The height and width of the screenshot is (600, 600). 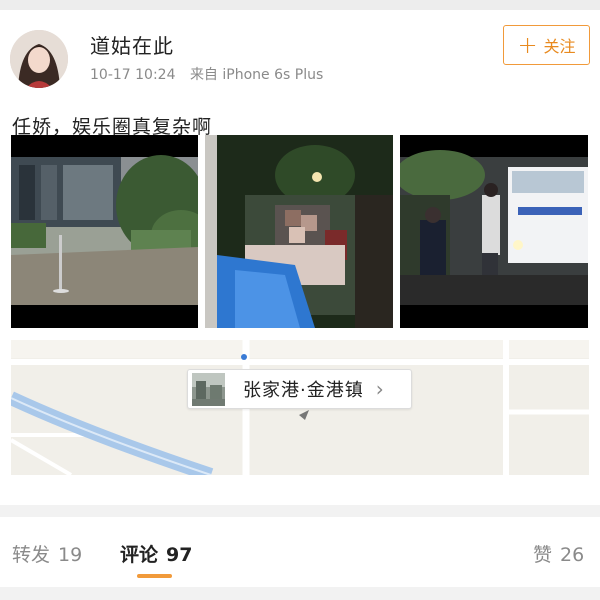 What do you see at coordinates (303, 390) in the screenshot?
I see `location-name: 张家港·金港镇` at bounding box center [303, 390].